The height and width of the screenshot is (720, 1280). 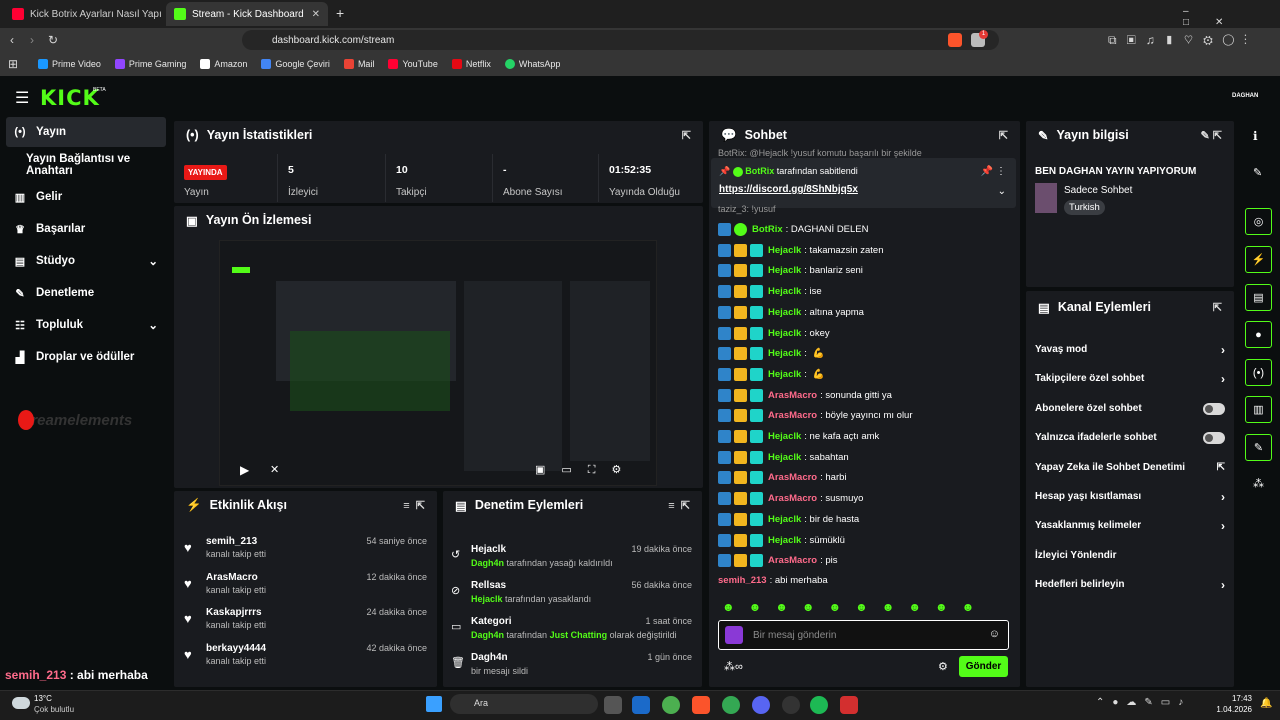 I want to click on channel-action-item: Yalnızca ifadelerle sohbet, so click(x=1130, y=437).